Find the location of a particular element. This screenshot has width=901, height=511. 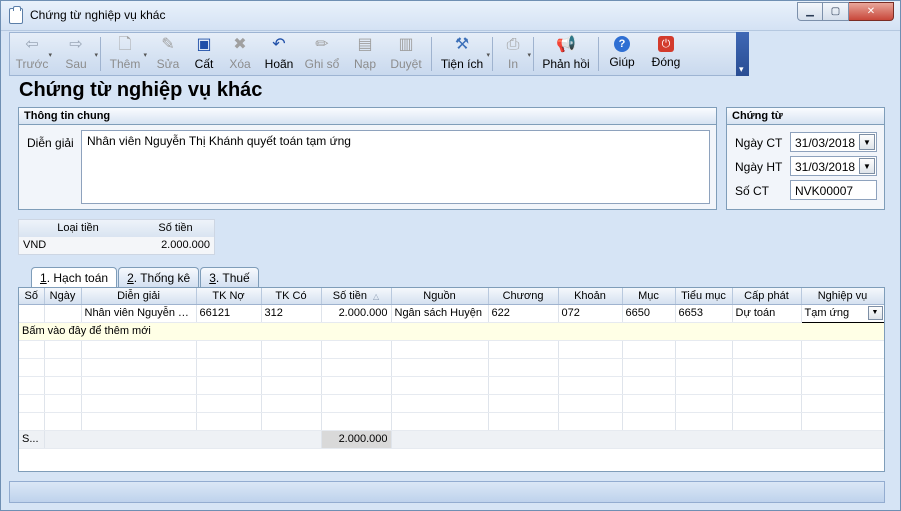

date-ct-input: 31/03/2018 ▼ is located at coordinates (833, 142).